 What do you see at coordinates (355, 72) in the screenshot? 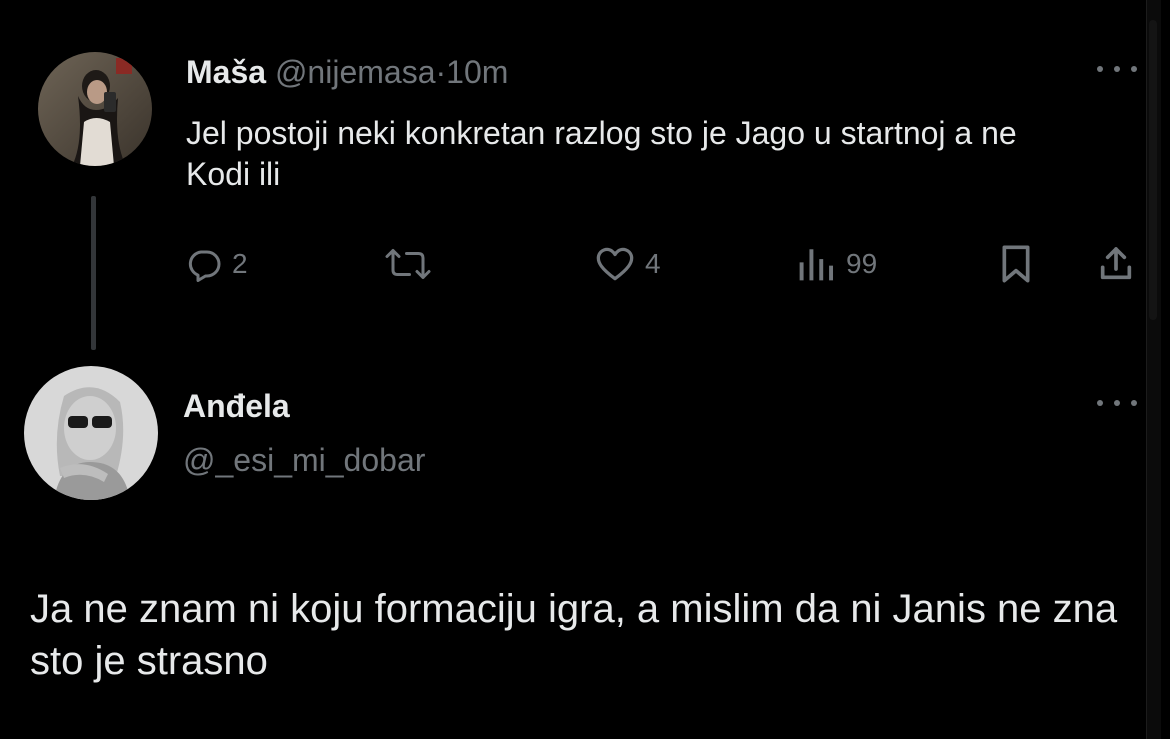
I see `author-handle: @nijemasa` at bounding box center [355, 72].